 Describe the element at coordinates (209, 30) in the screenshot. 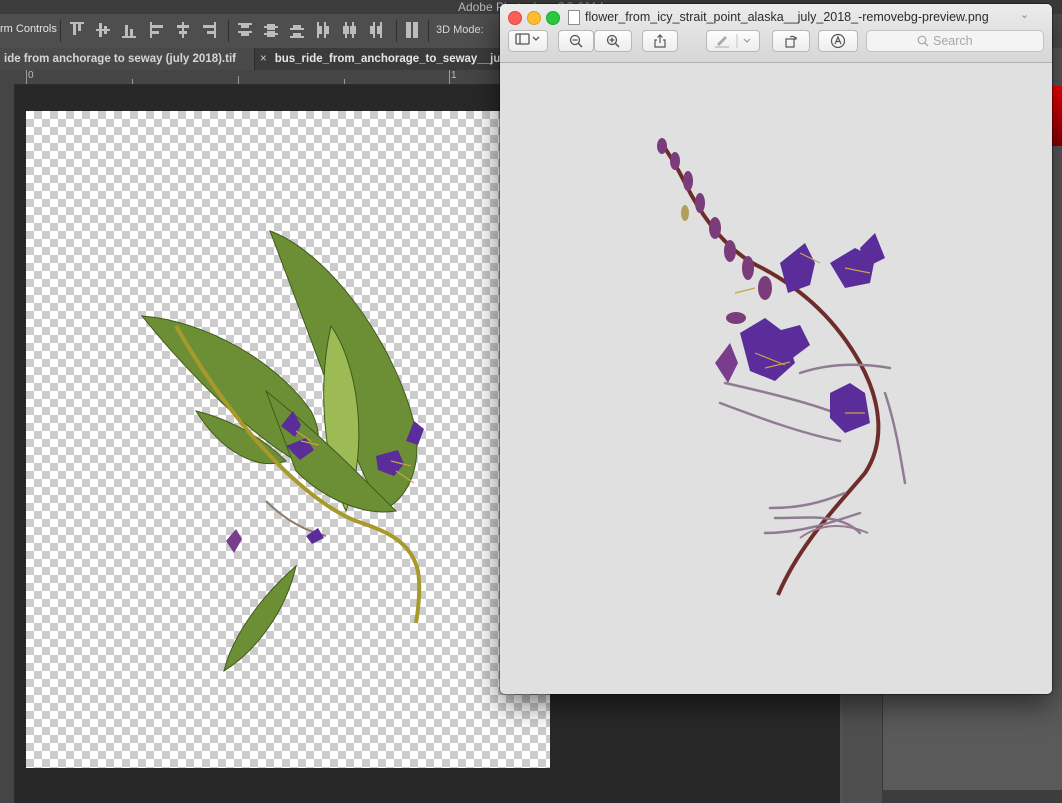

I see `align-right-edges-icon` at that location.